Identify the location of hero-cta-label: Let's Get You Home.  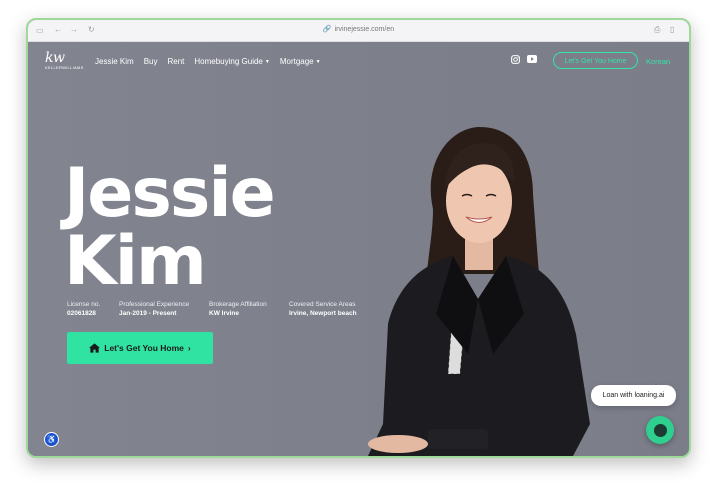
(144, 348).